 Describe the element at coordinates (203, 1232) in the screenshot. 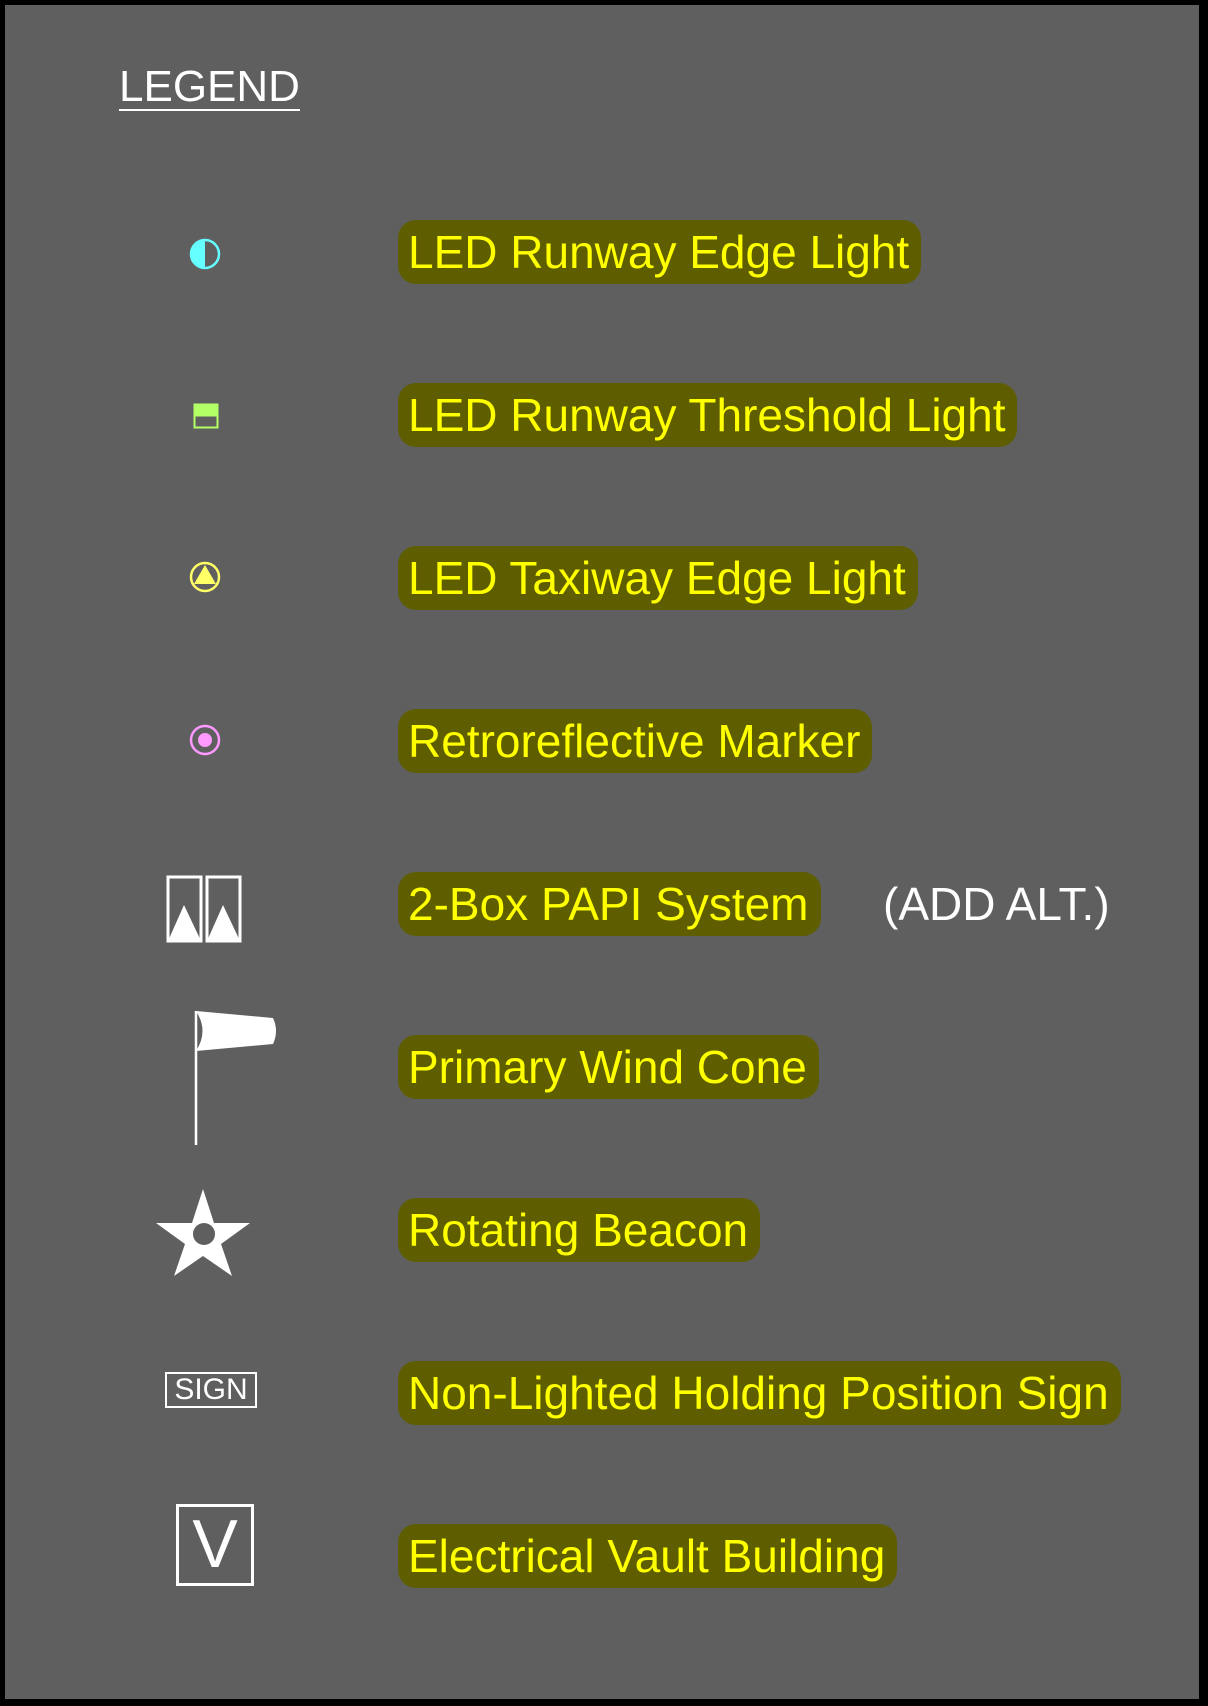

I see `rotating-beacon-icon` at that location.